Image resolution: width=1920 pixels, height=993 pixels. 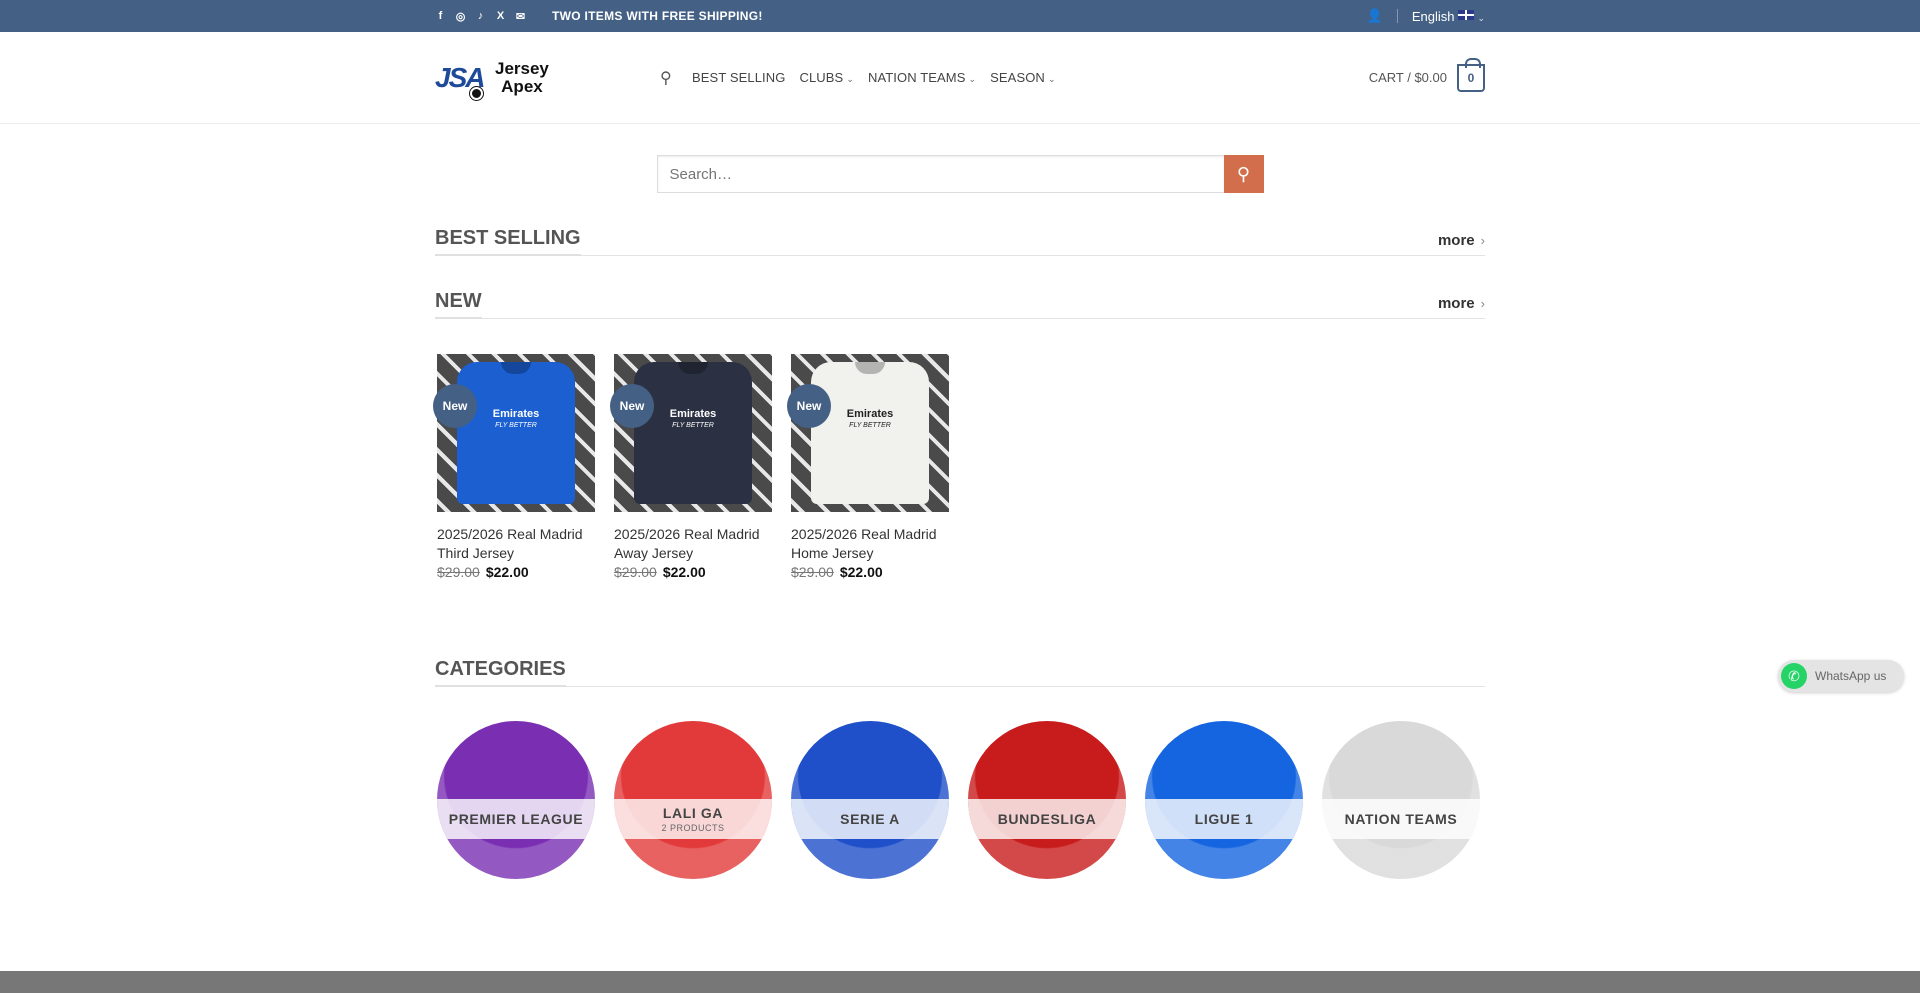 I want to click on divider, so click(x=1397, y=16).